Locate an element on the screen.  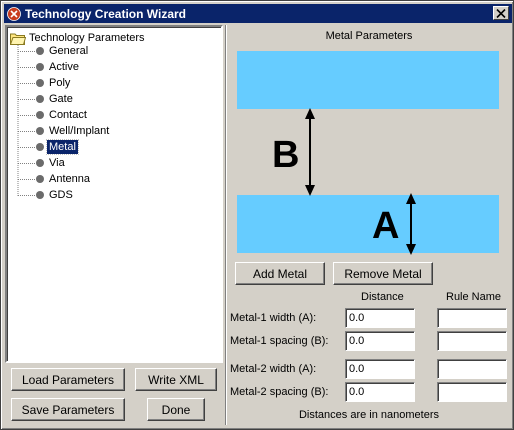
column-header-distance: Distance is located at coordinates (382, 297).